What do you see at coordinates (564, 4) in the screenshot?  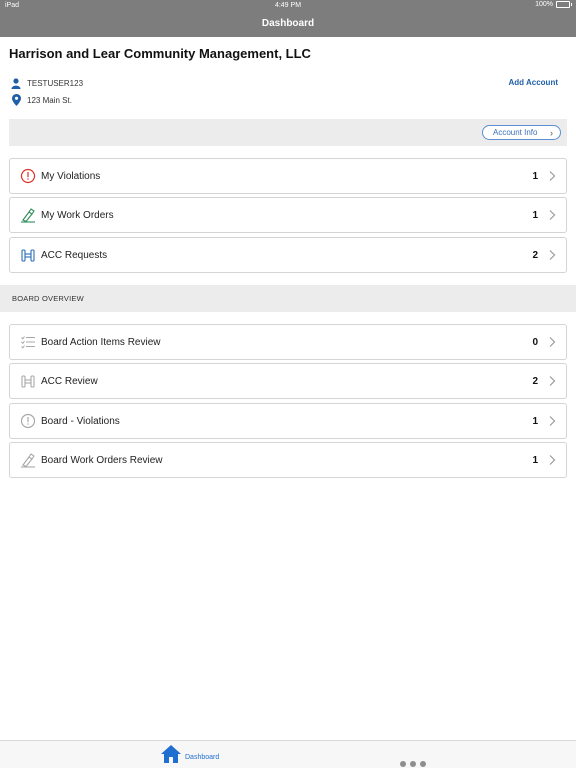 I see `battery-icon` at bounding box center [564, 4].